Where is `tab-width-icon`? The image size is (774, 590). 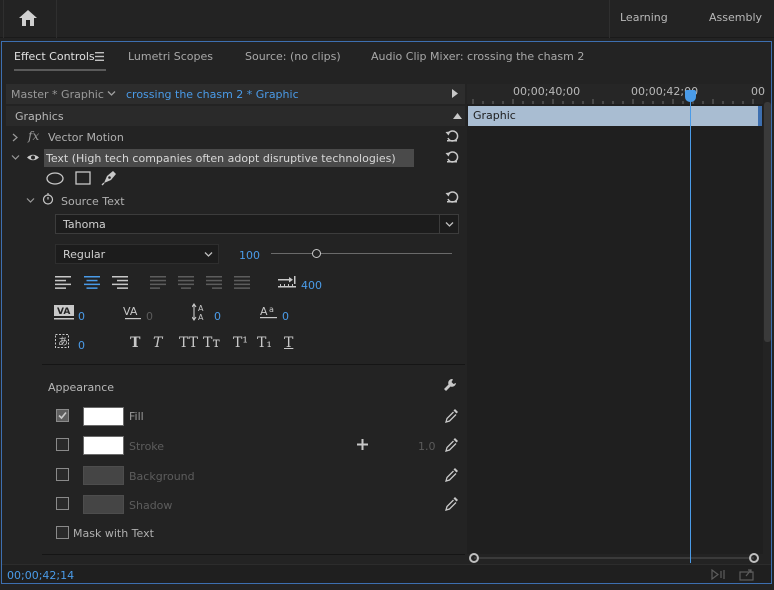
tab-width-icon is located at coordinates (287, 282).